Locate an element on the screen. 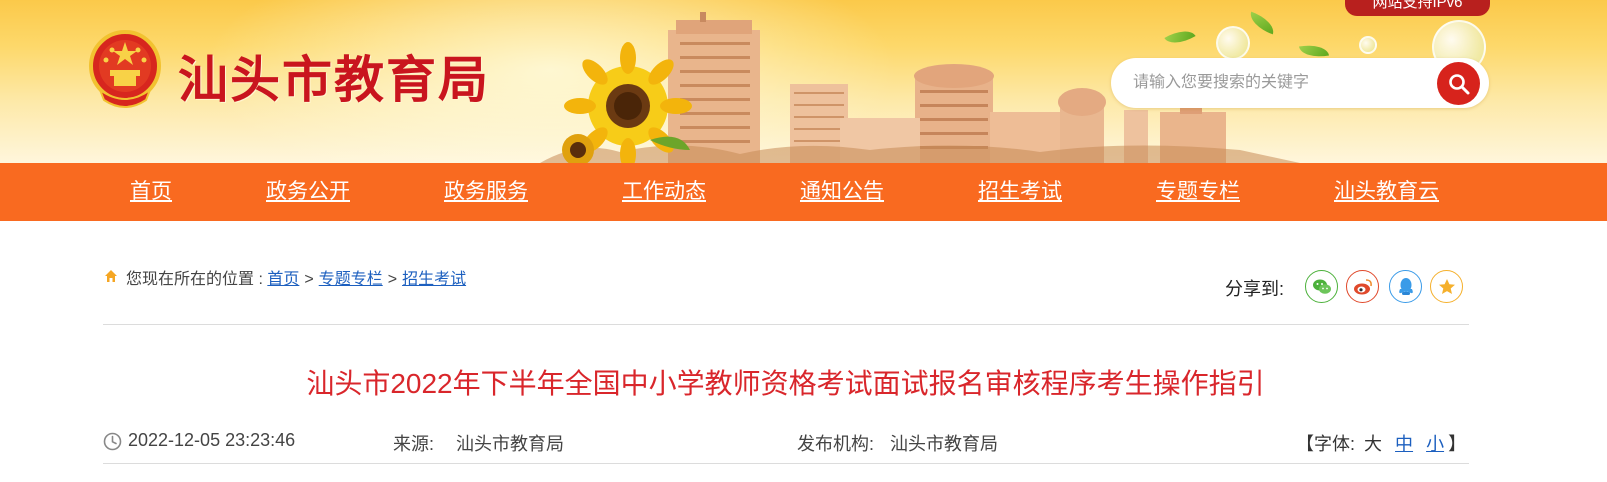 Image resolution: width=1607 pixels, height=482 pixels. qq-icon is located at coordinates (1405, 286).